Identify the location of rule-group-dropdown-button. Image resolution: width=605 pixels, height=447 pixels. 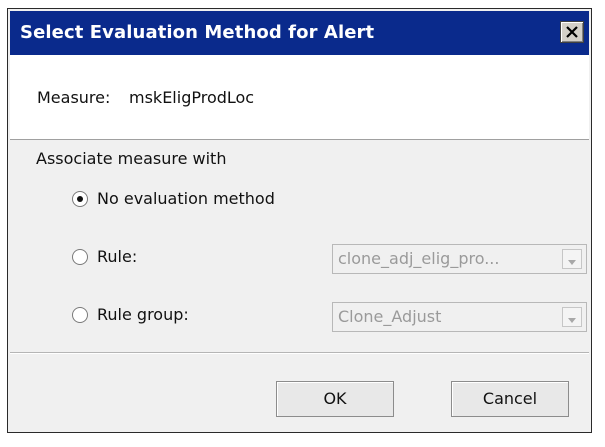
(572, 317).